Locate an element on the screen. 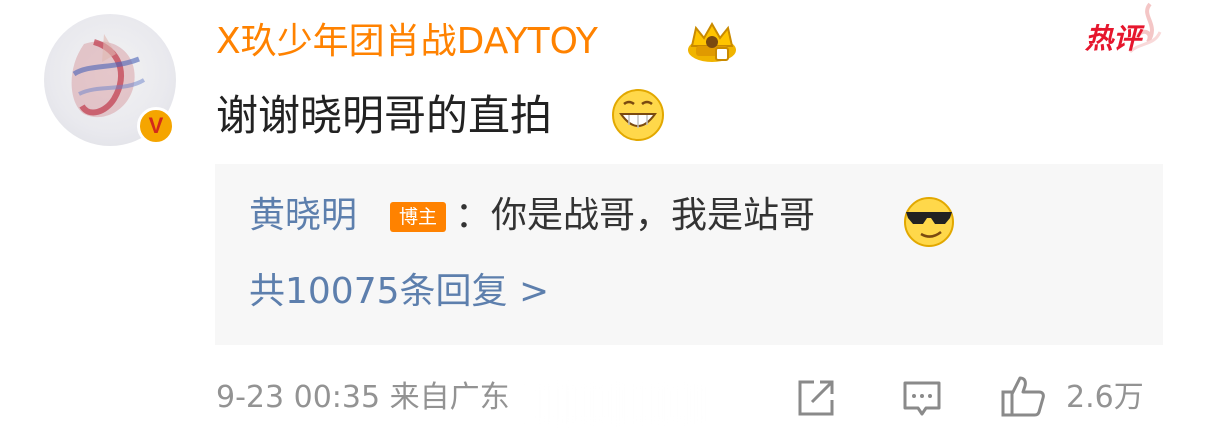 Image resolution: width=1206 pixels, height=445 pixels. comment-meta: 9-23 00:35 来自广东 is located at coordinates (363, 397).